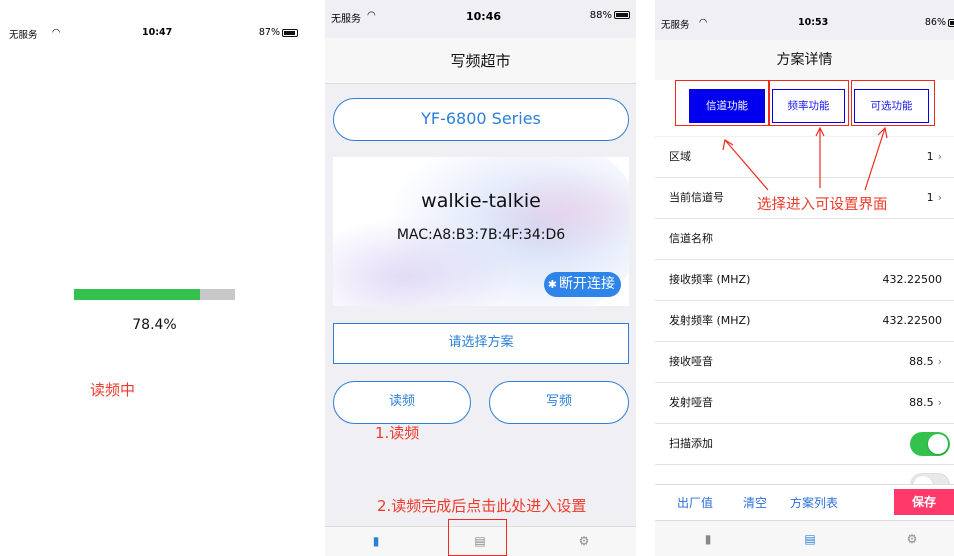  I want to click on page-title: 方案详情, so click(804, 60).